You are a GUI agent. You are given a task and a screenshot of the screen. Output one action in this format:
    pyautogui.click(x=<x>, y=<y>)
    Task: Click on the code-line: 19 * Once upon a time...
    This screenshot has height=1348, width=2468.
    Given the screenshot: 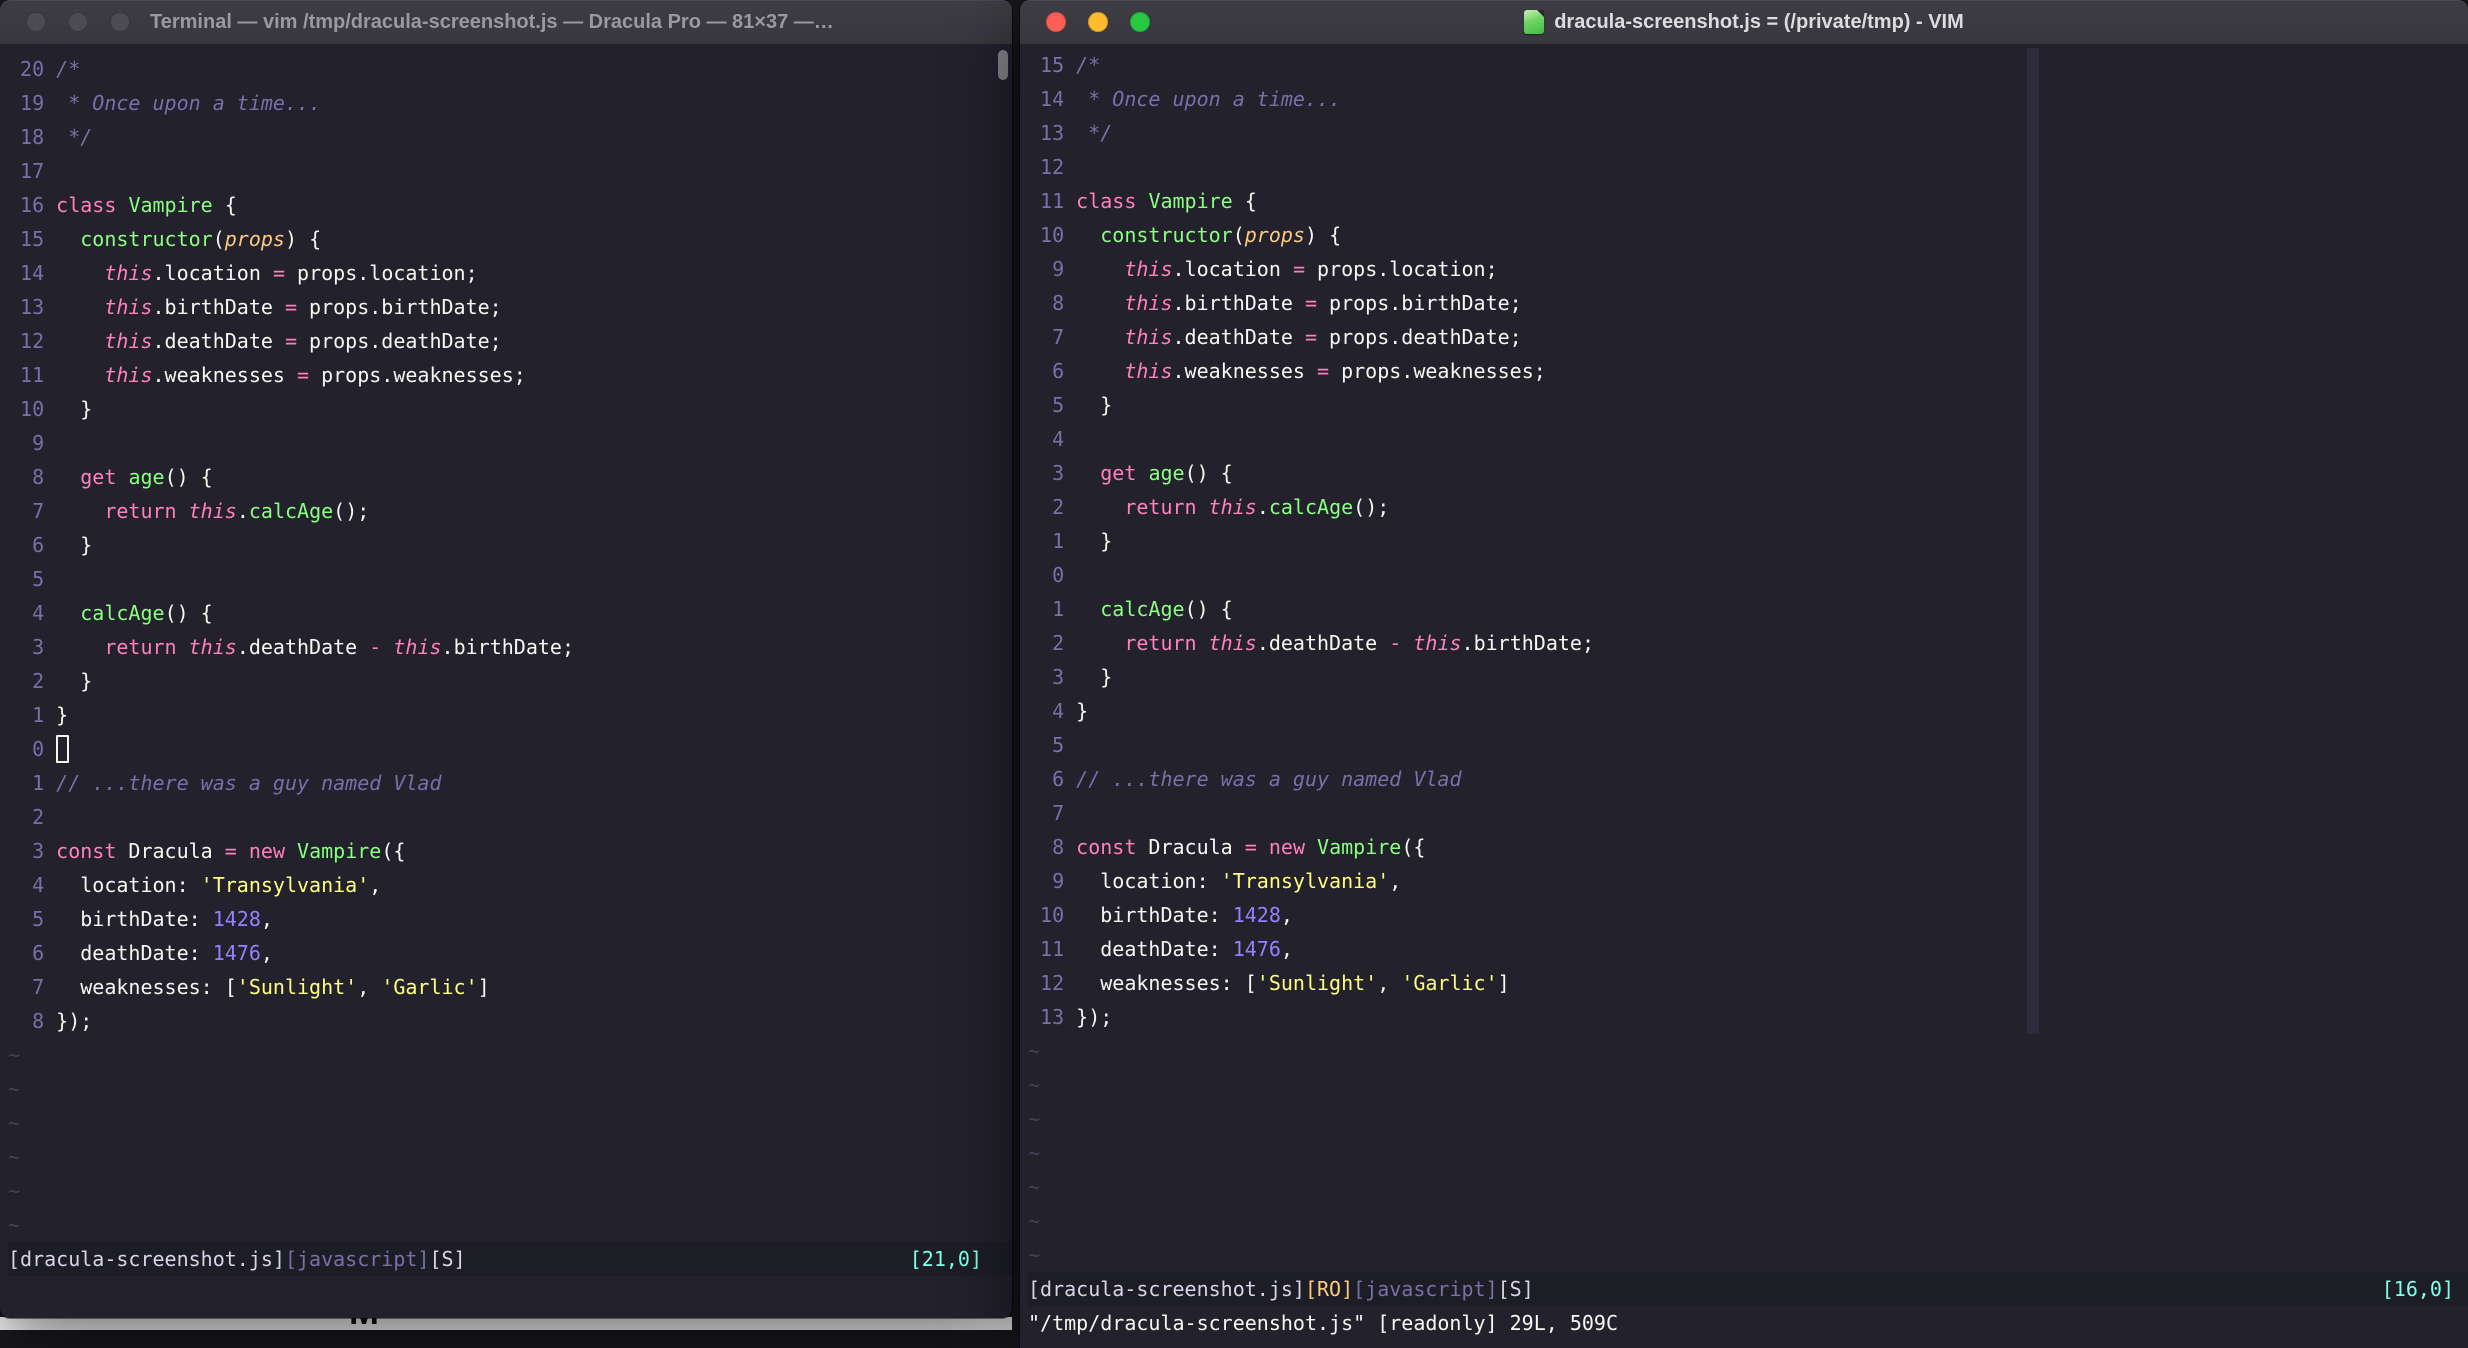 What is the action you would take?
    pyautogui.click(x=165, y=103)
    